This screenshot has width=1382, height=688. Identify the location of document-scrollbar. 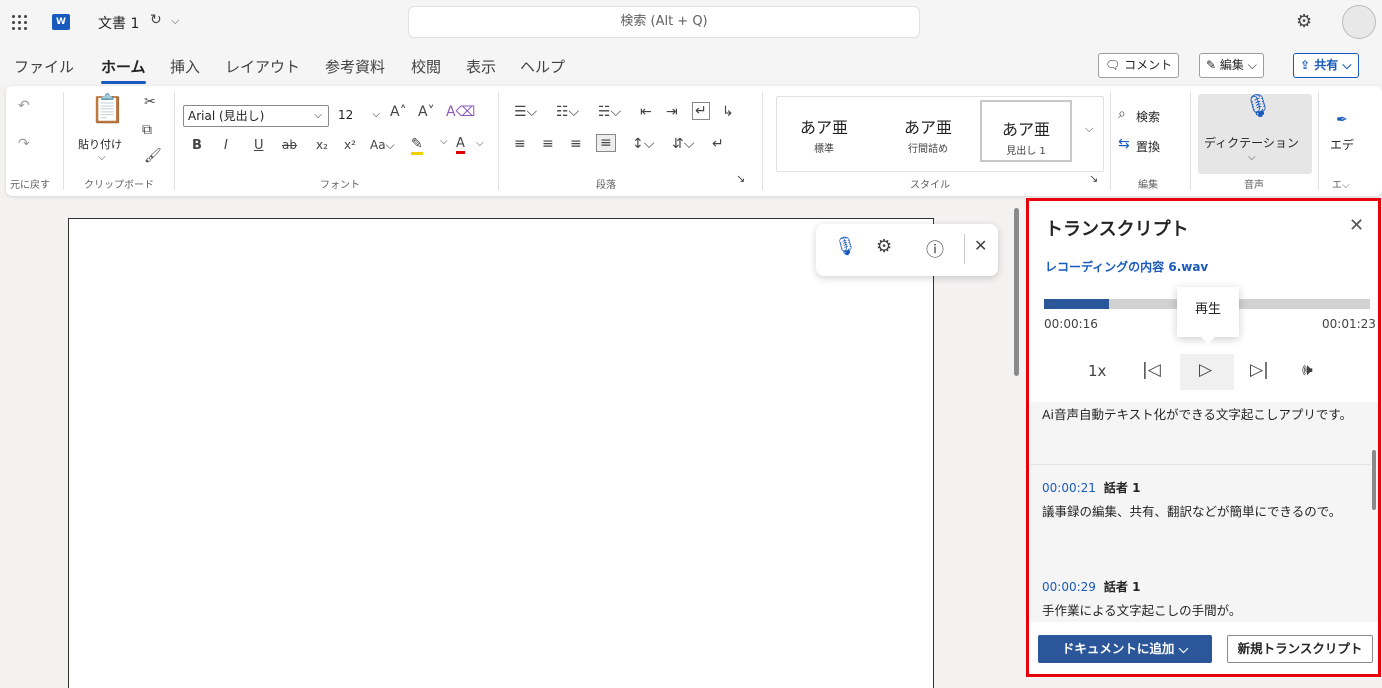
(1016, 292).